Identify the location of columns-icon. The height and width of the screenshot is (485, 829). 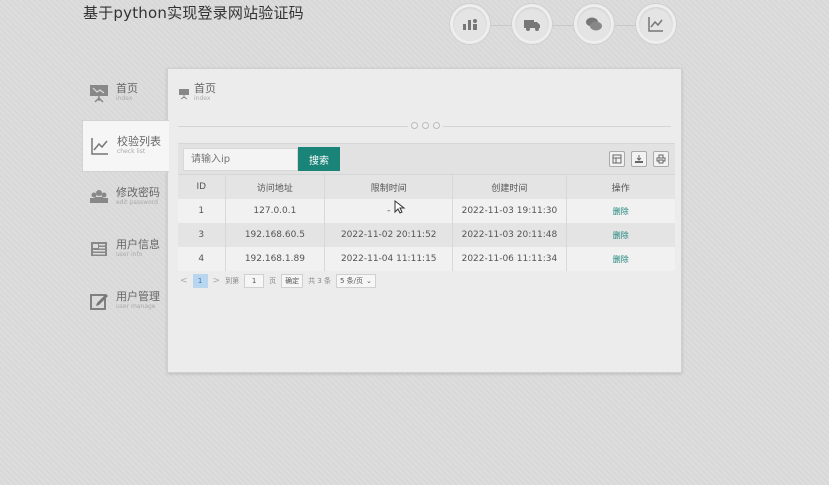
(617, 159).